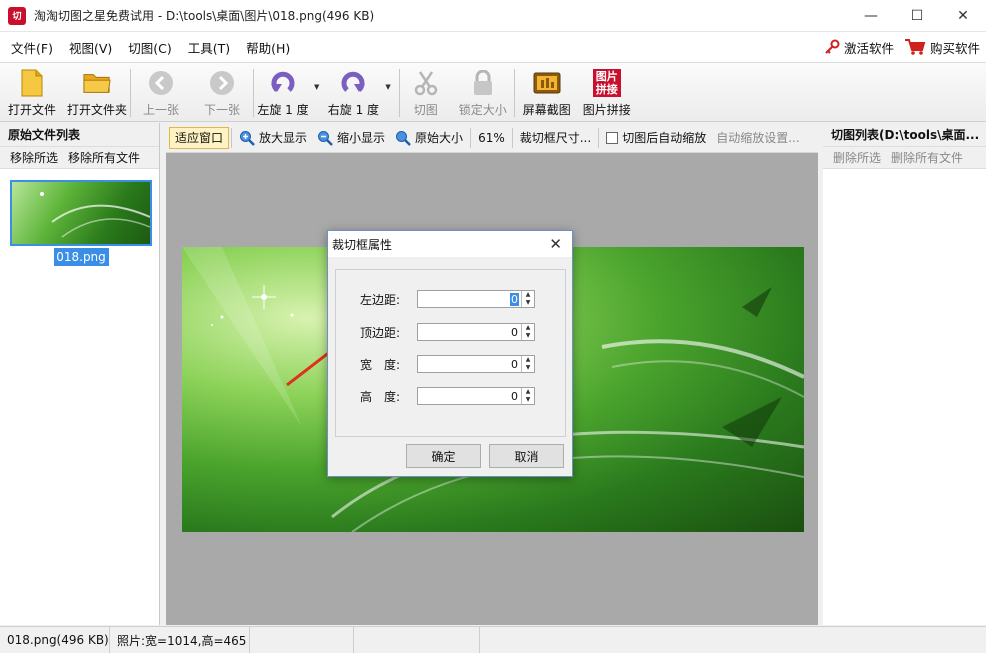 The image size is (986, 653). I want to click on rotate-left-button: 左旋 1 度, so click(283, 93).